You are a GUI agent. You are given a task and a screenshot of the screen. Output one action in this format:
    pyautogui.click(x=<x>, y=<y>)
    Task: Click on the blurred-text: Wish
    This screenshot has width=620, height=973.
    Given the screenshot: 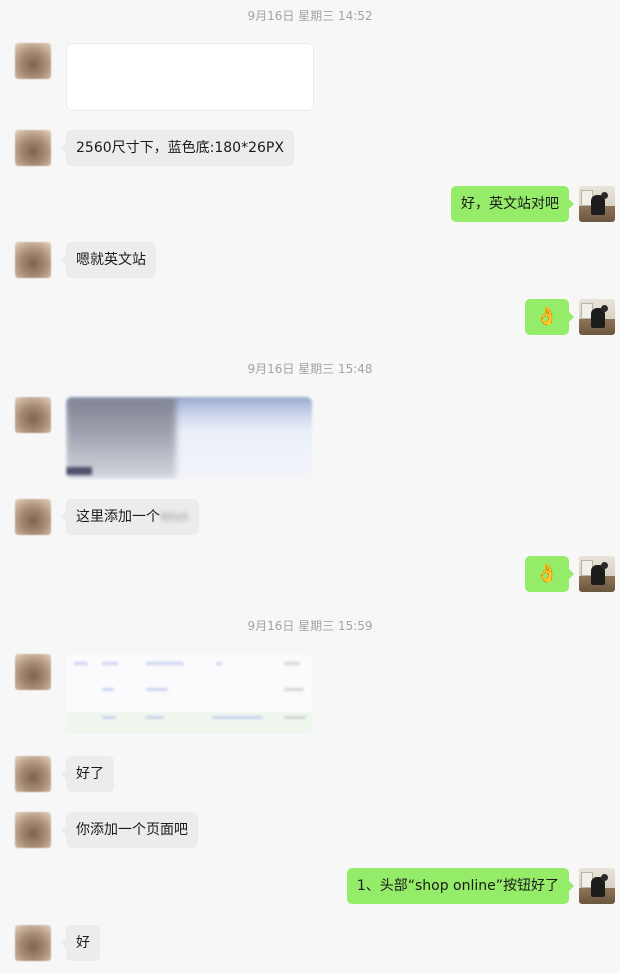 What is the action you would take?
    pyautogui.click(x=174, y=517)
    